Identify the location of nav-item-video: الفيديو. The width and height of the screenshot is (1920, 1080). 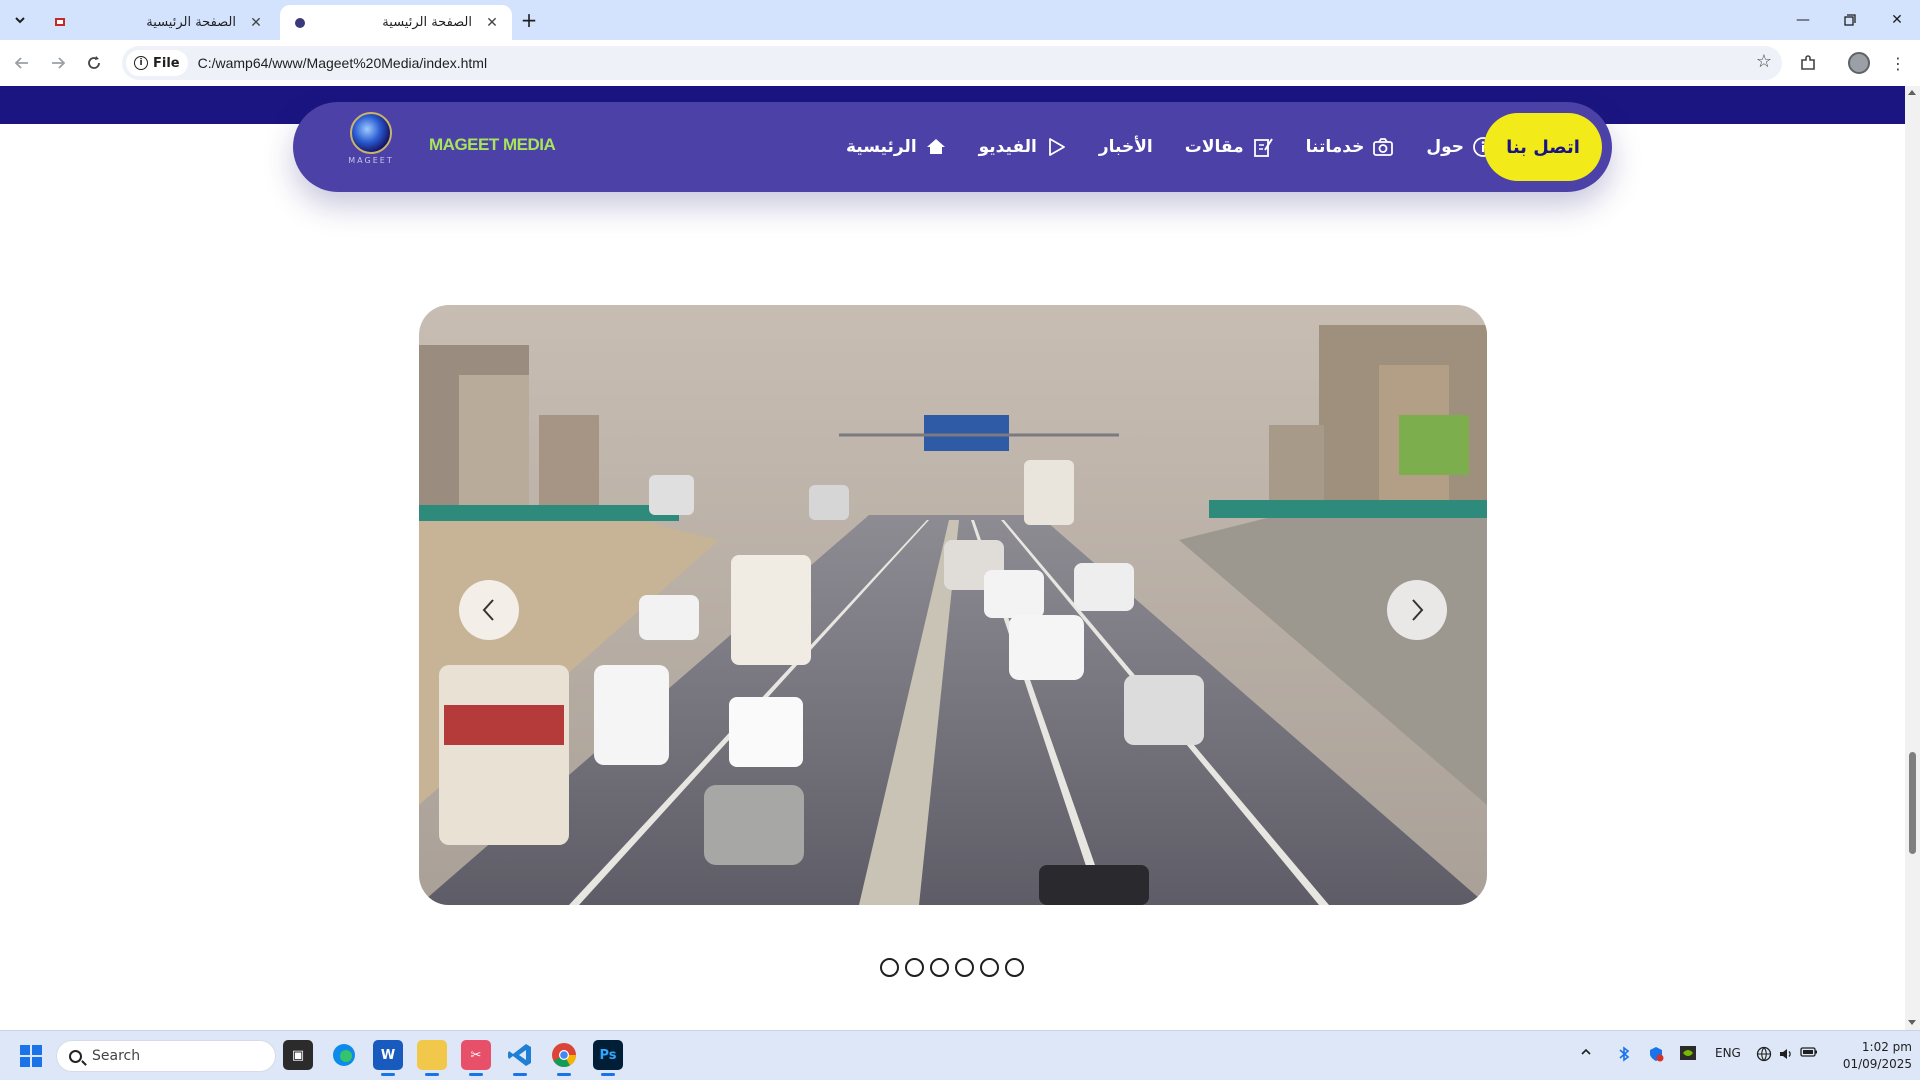
(1023, 147).